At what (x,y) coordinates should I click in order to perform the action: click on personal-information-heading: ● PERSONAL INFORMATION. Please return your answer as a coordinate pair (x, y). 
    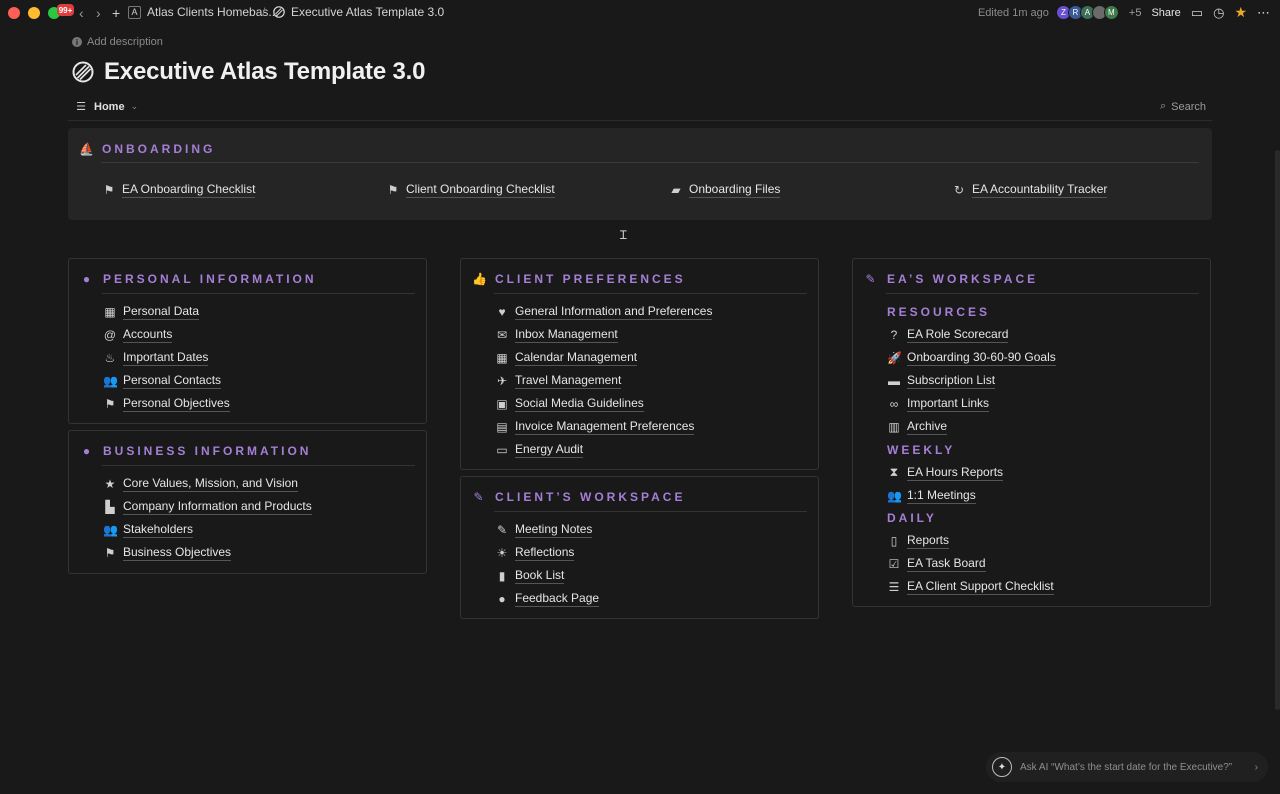
    Looking at the image, I should click on (198, 279).